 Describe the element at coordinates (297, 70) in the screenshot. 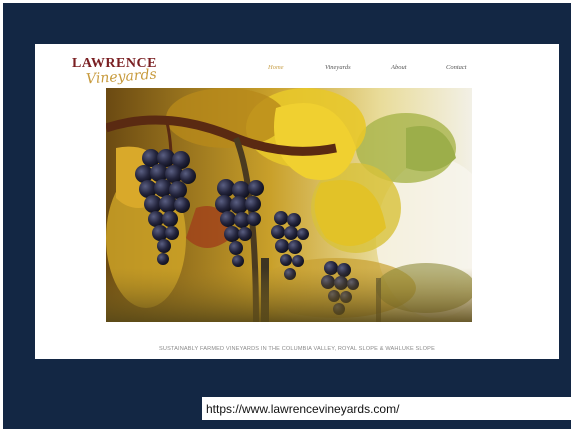

I see `main-nav: Home Vineyards About Contact` at that location.